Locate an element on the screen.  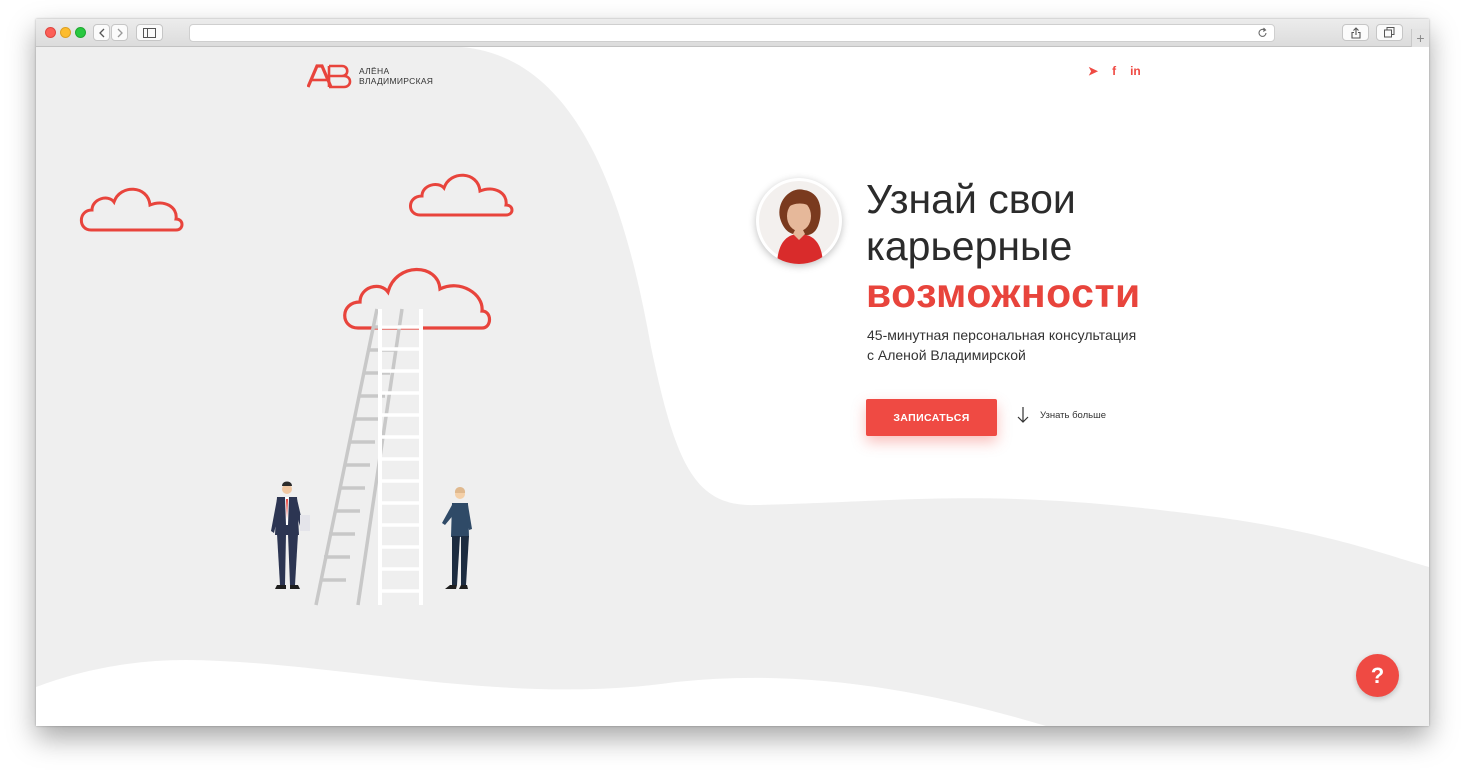
sidebar-icon is located at coordinates (149, 32).